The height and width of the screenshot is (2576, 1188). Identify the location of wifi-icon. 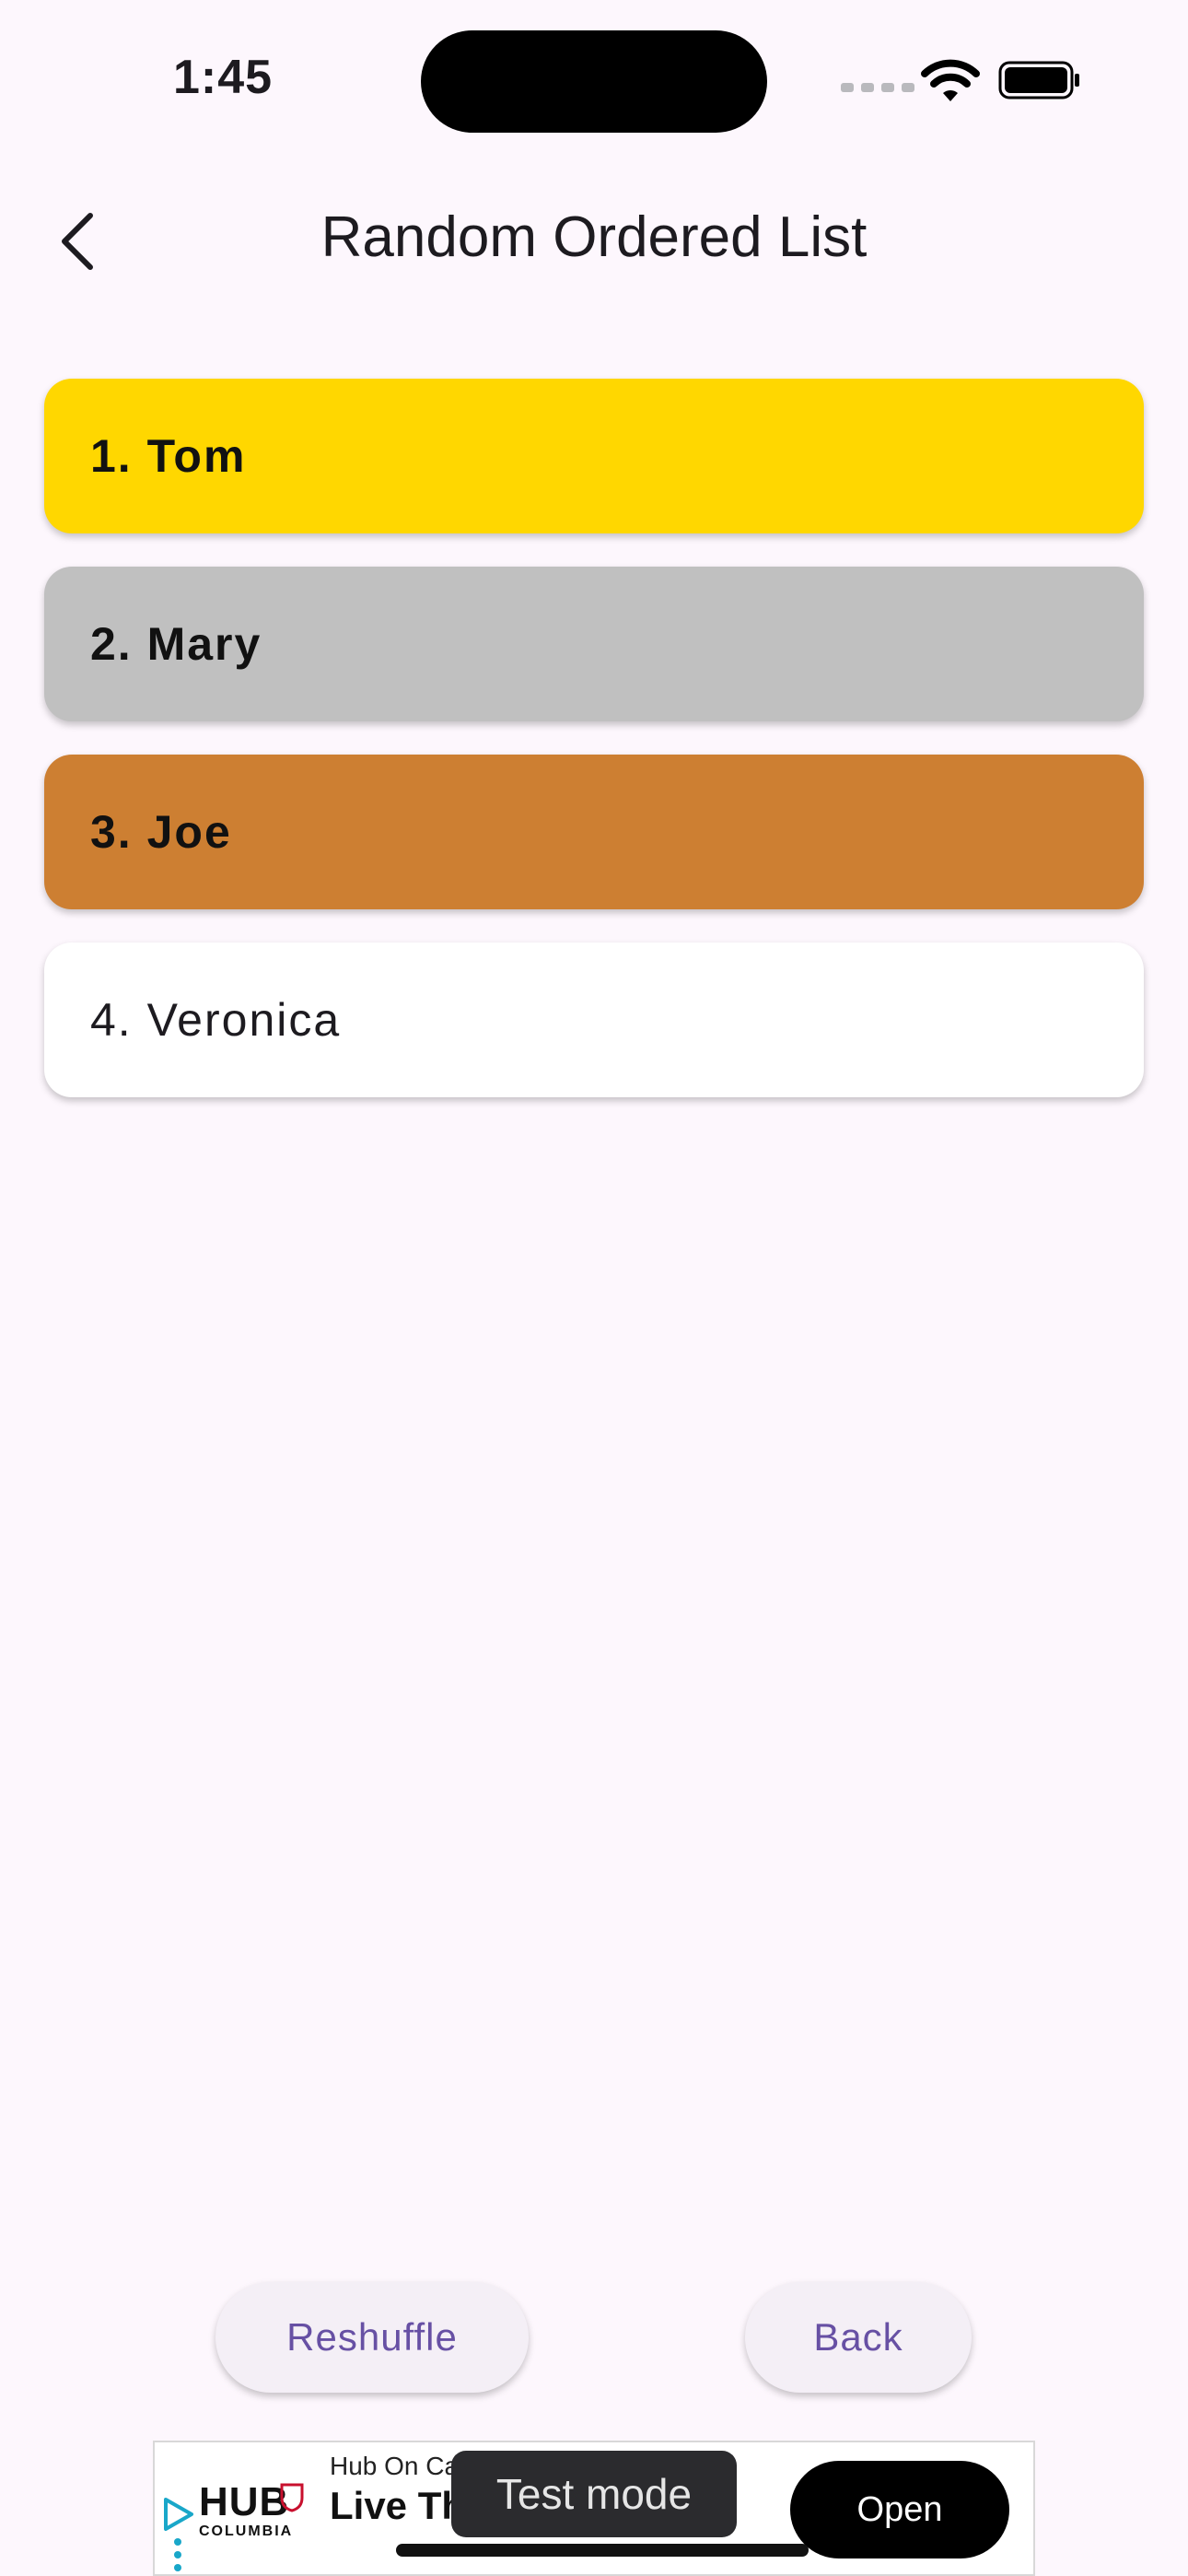
(951, 80).